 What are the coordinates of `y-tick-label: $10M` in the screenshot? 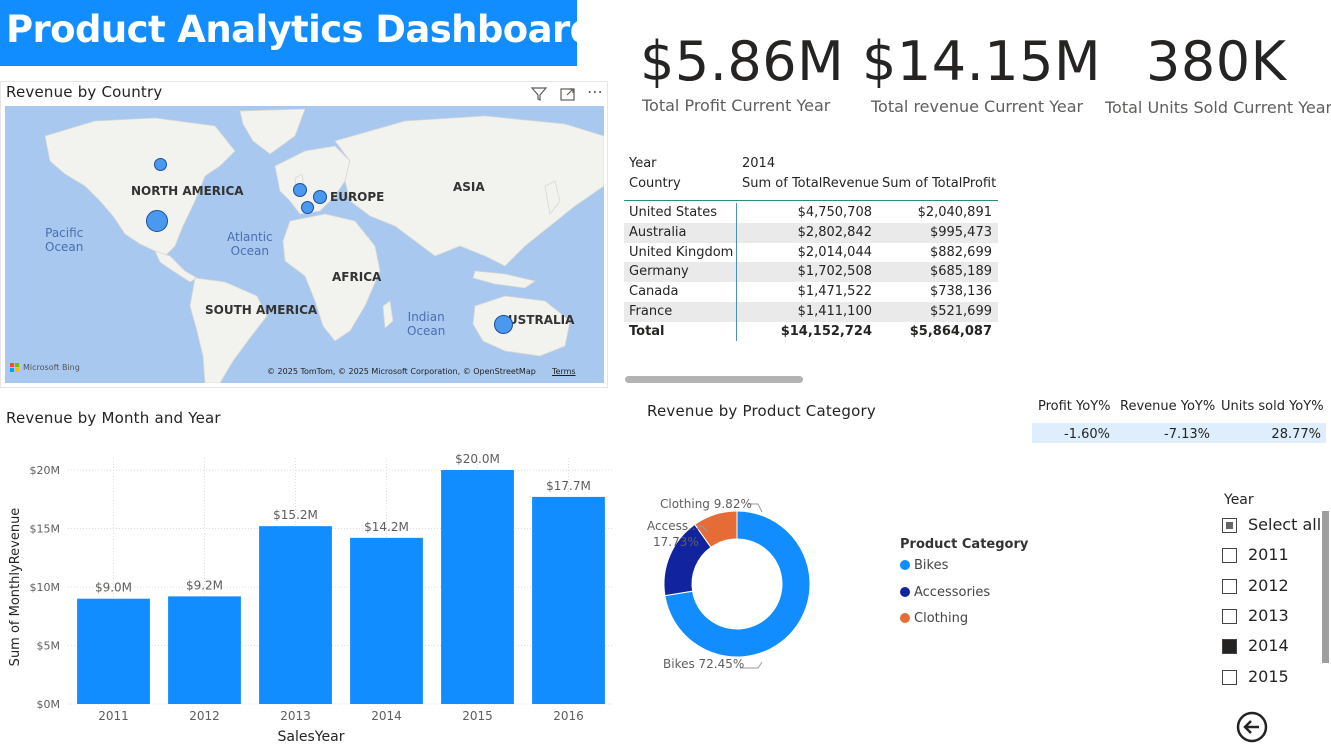 It's located at (45, 587).